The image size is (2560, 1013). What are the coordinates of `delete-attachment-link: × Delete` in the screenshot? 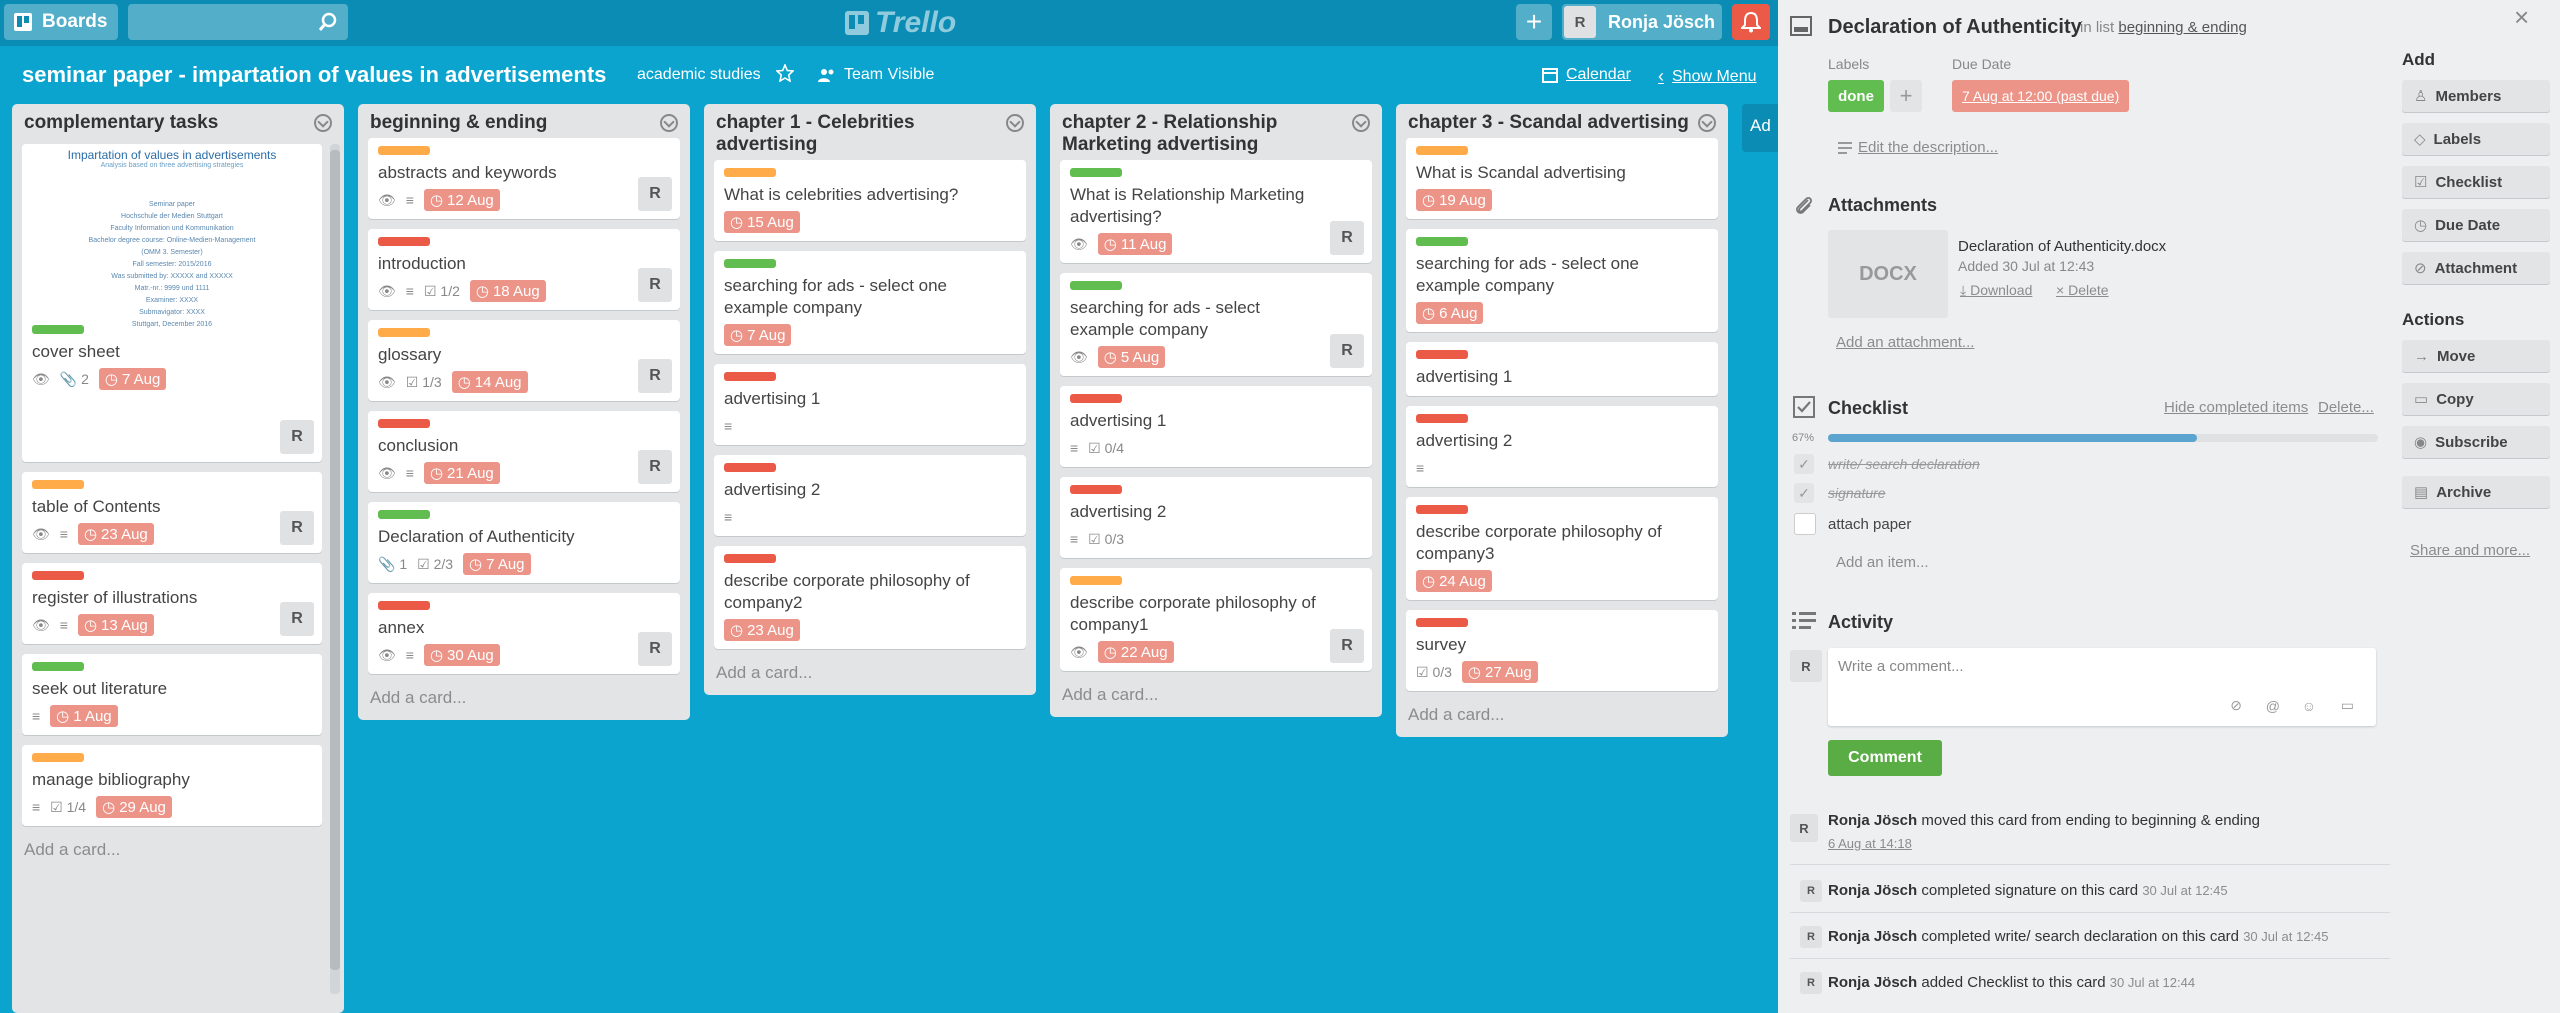 It's located at (2082, 290).